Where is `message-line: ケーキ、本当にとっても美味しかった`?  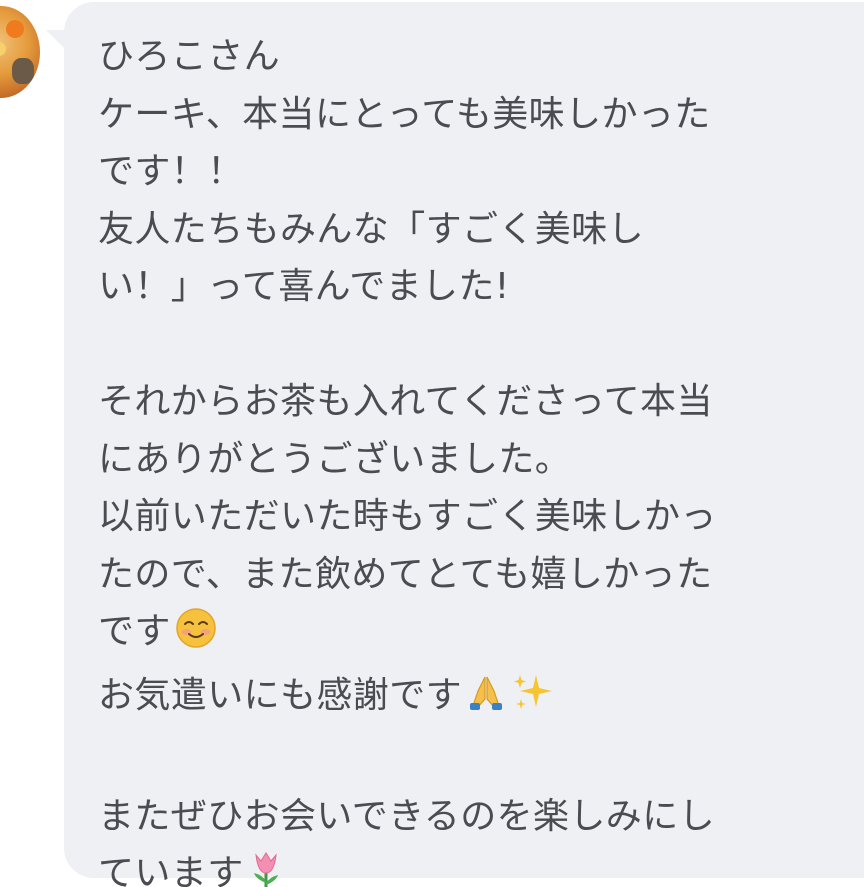
message-line: ケーキ、本当にとっても美味しかった is located at coordinates (404, 114).